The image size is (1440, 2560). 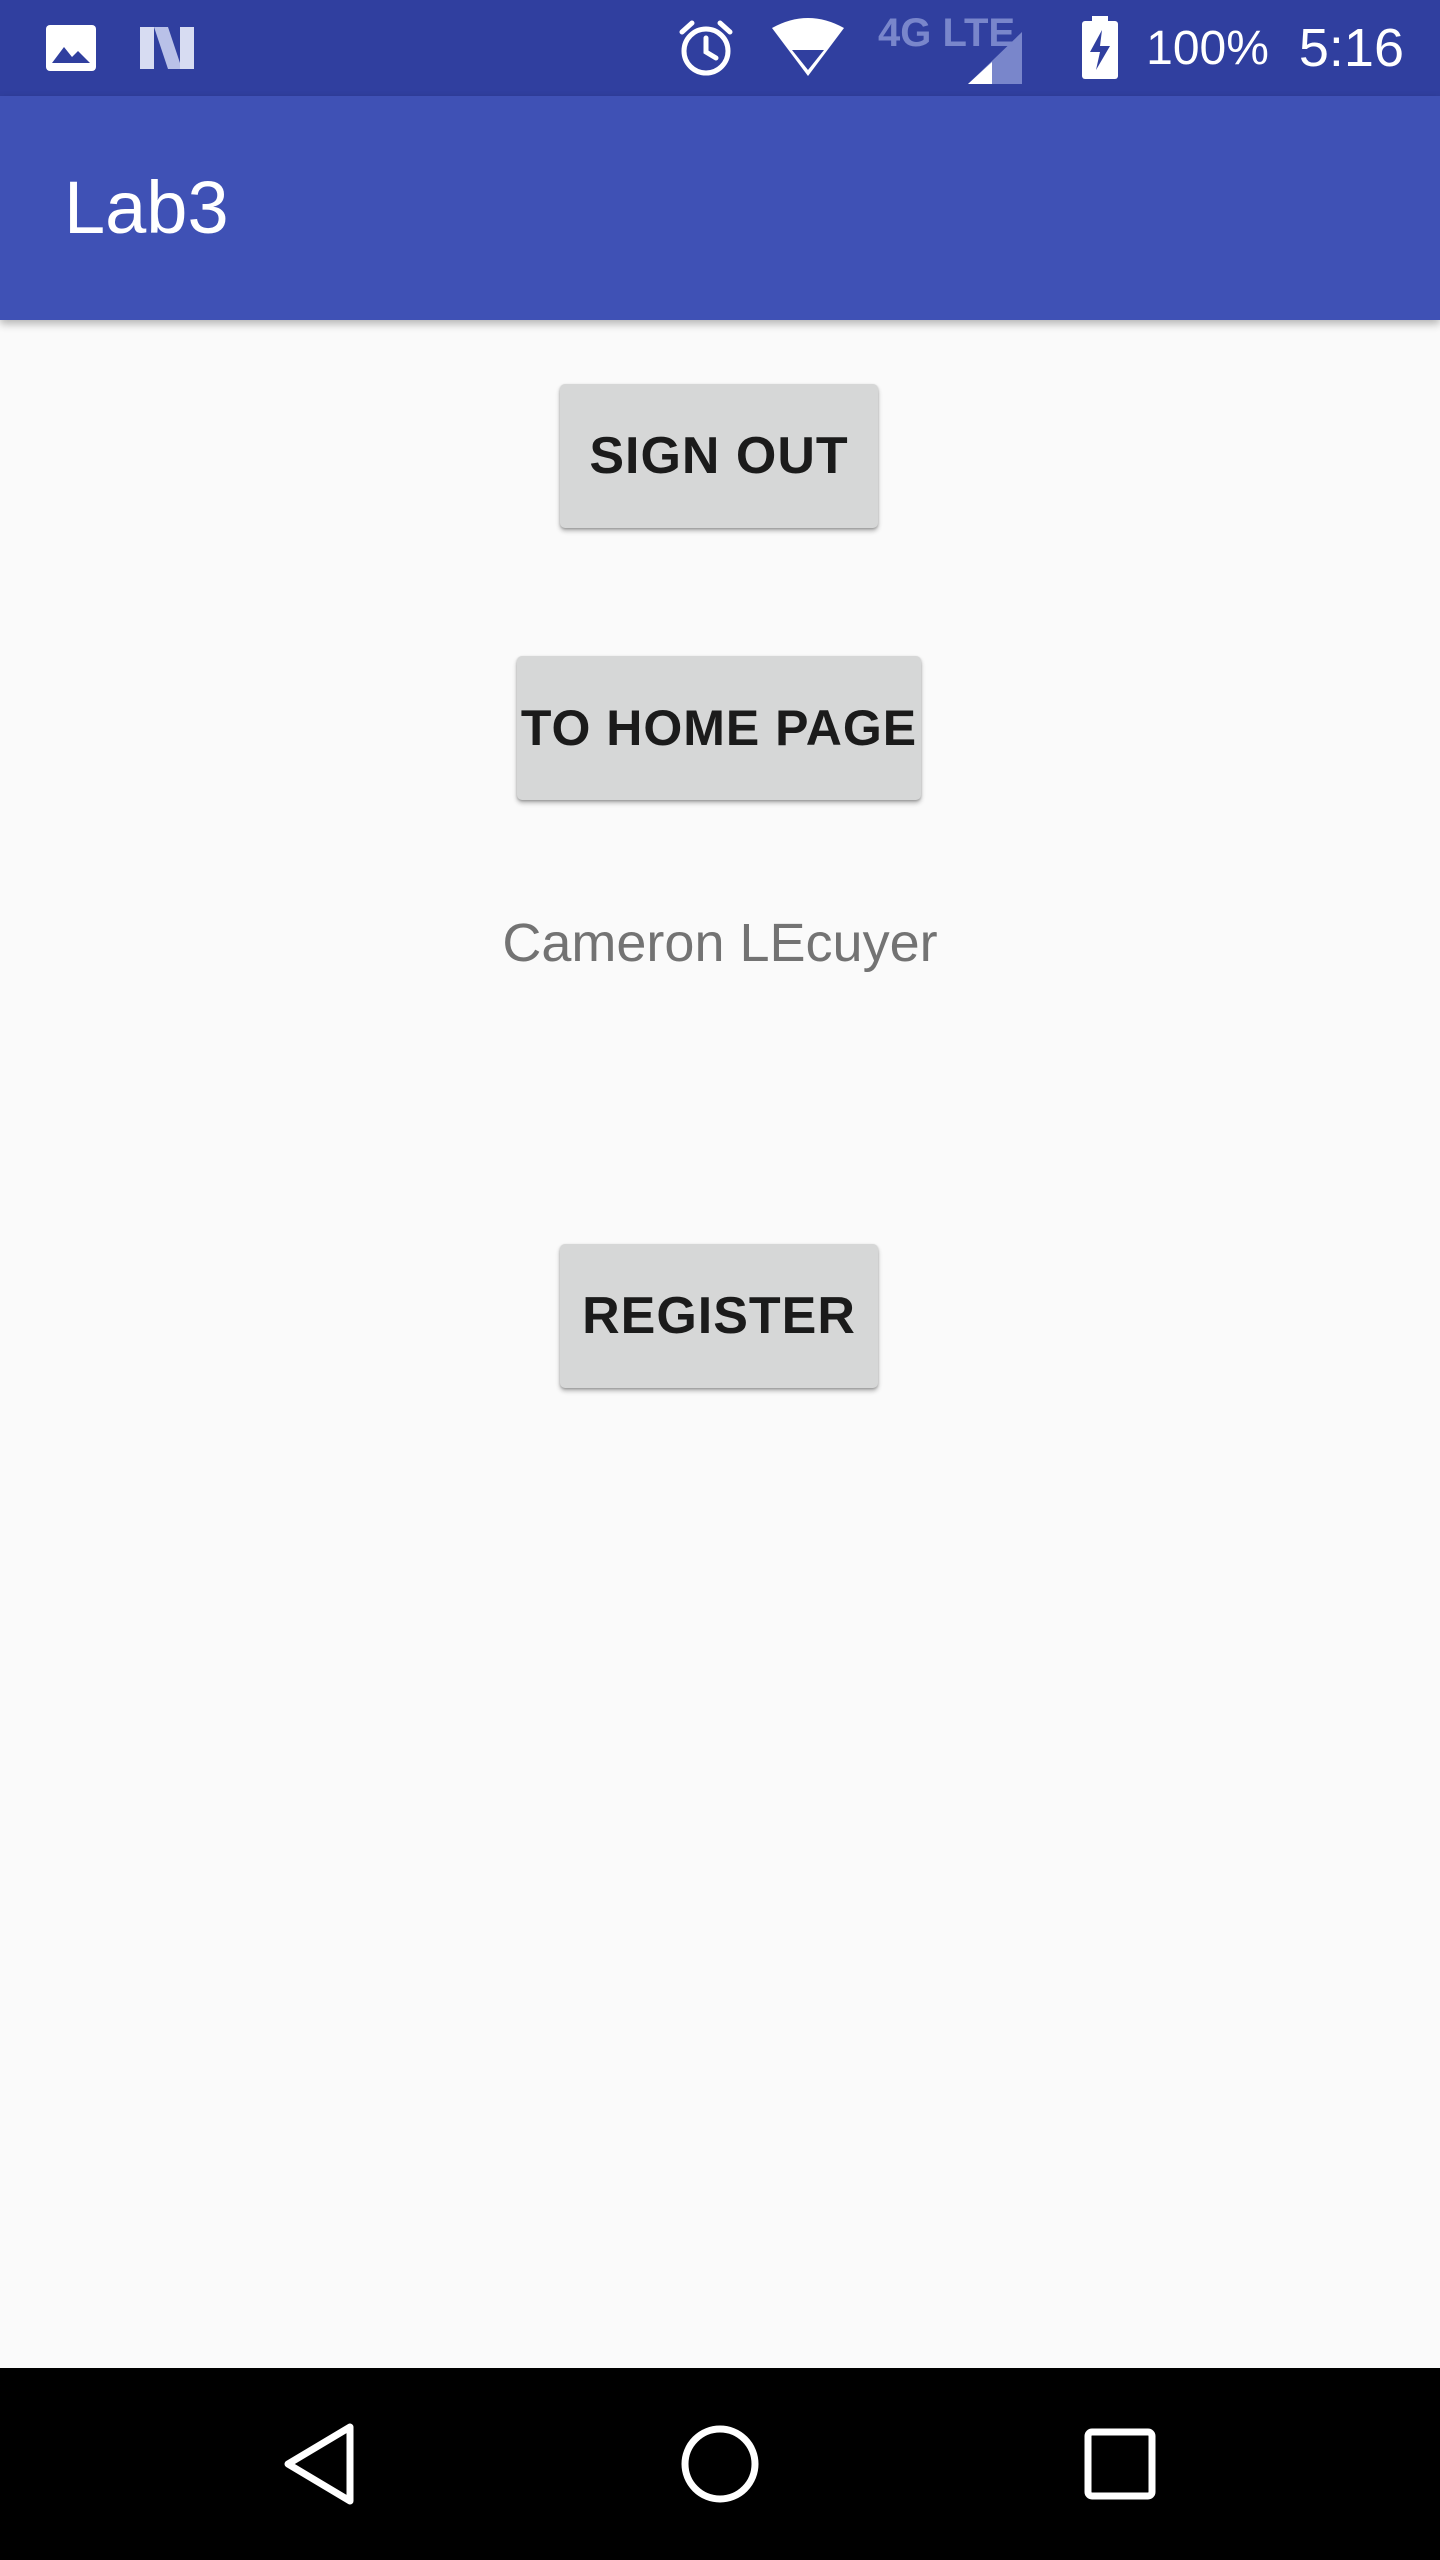 I want to click on clock: 5:16, so click(x=1351, y=48).